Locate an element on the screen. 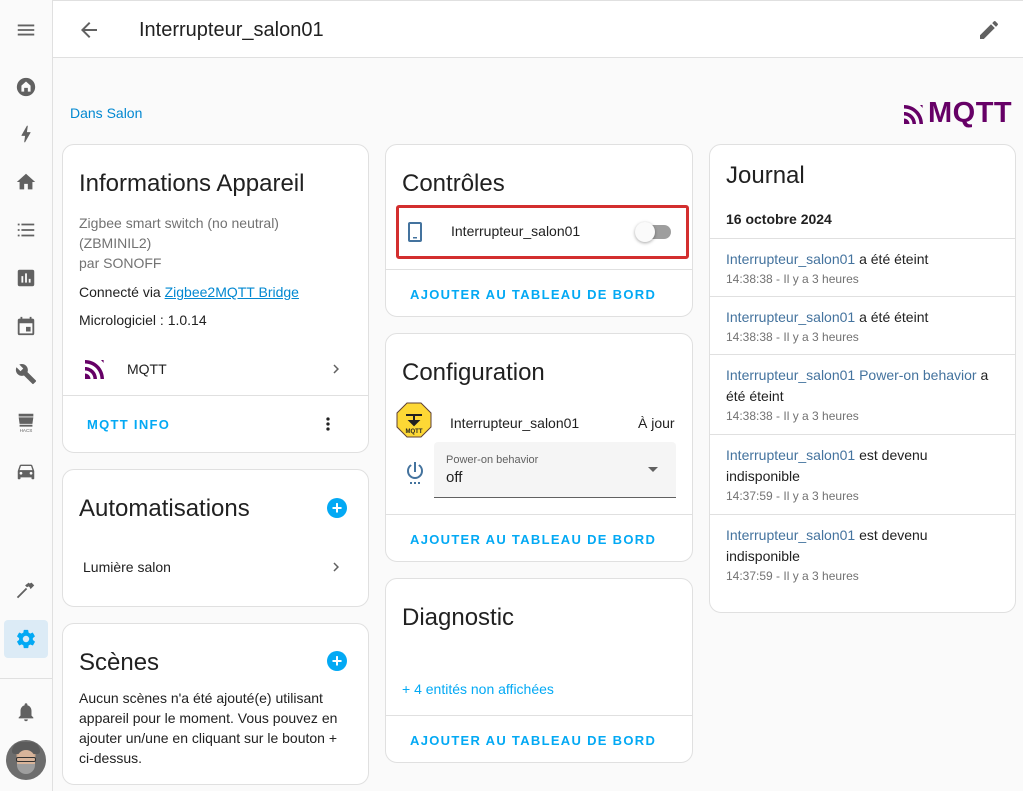 This screenshot has width=1023, height=791. journal-entity-link: Interrupteur_salon01 Power-on behavior is located at coordinates (851, 375).